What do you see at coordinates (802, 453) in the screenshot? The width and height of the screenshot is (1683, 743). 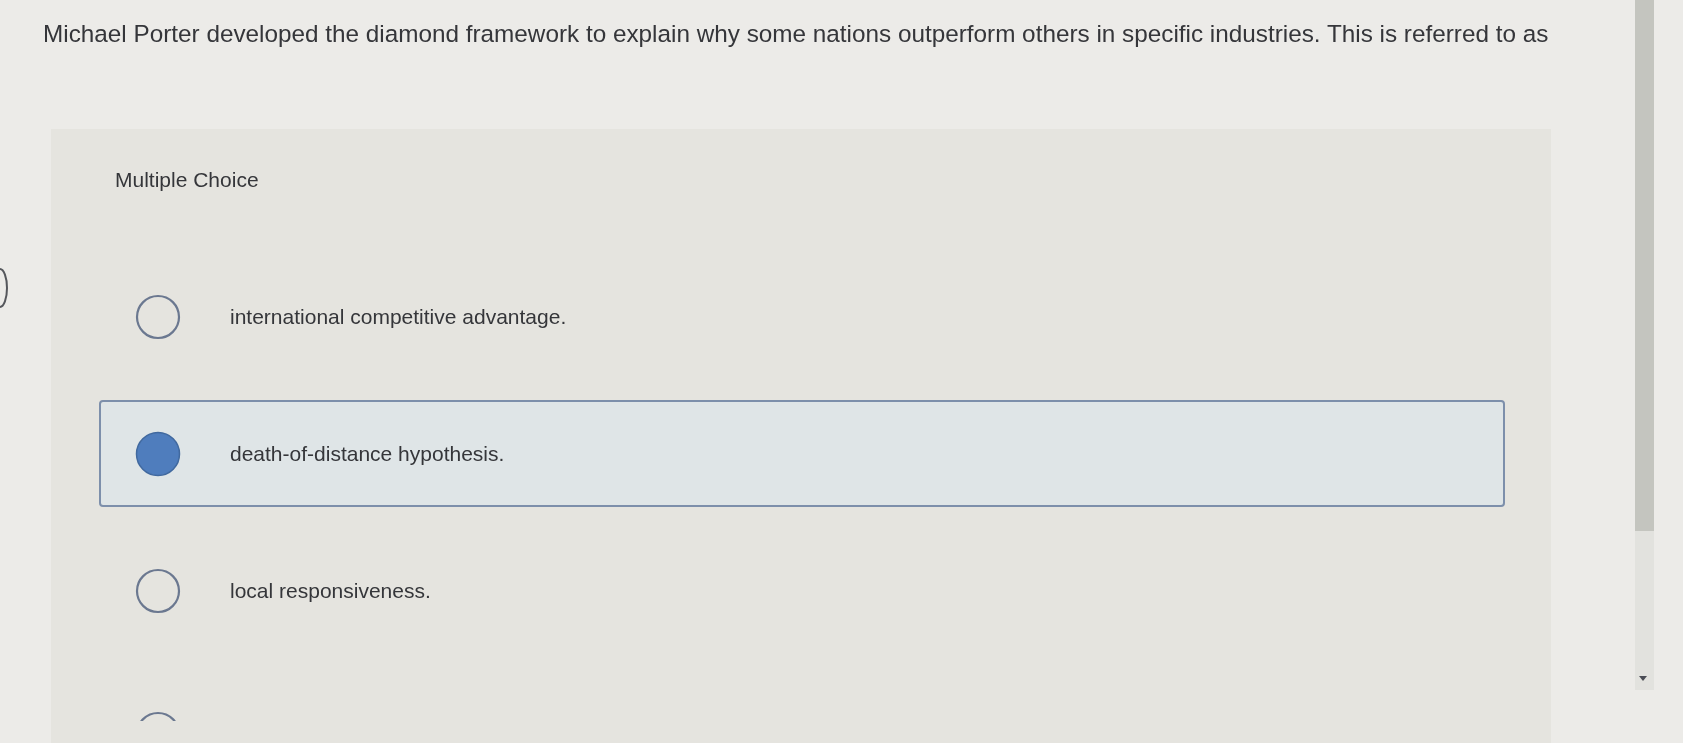 I see `answer-option: death-of-distance hypothesis.` at bounding box center [802, 453].